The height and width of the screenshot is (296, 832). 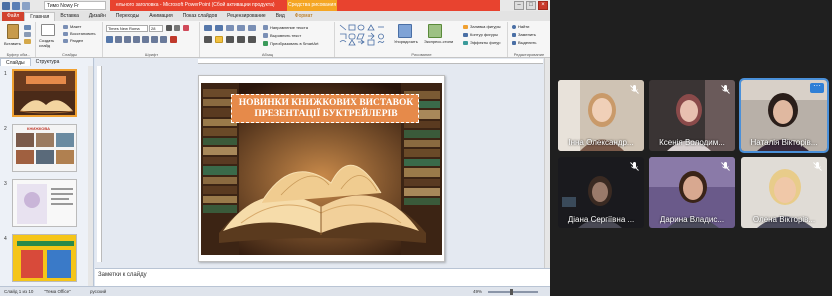 What do you see at coordinates (69, 16) in the screenshot?
I see `tab-insert: Вставка` at bounding box center [69, 16].